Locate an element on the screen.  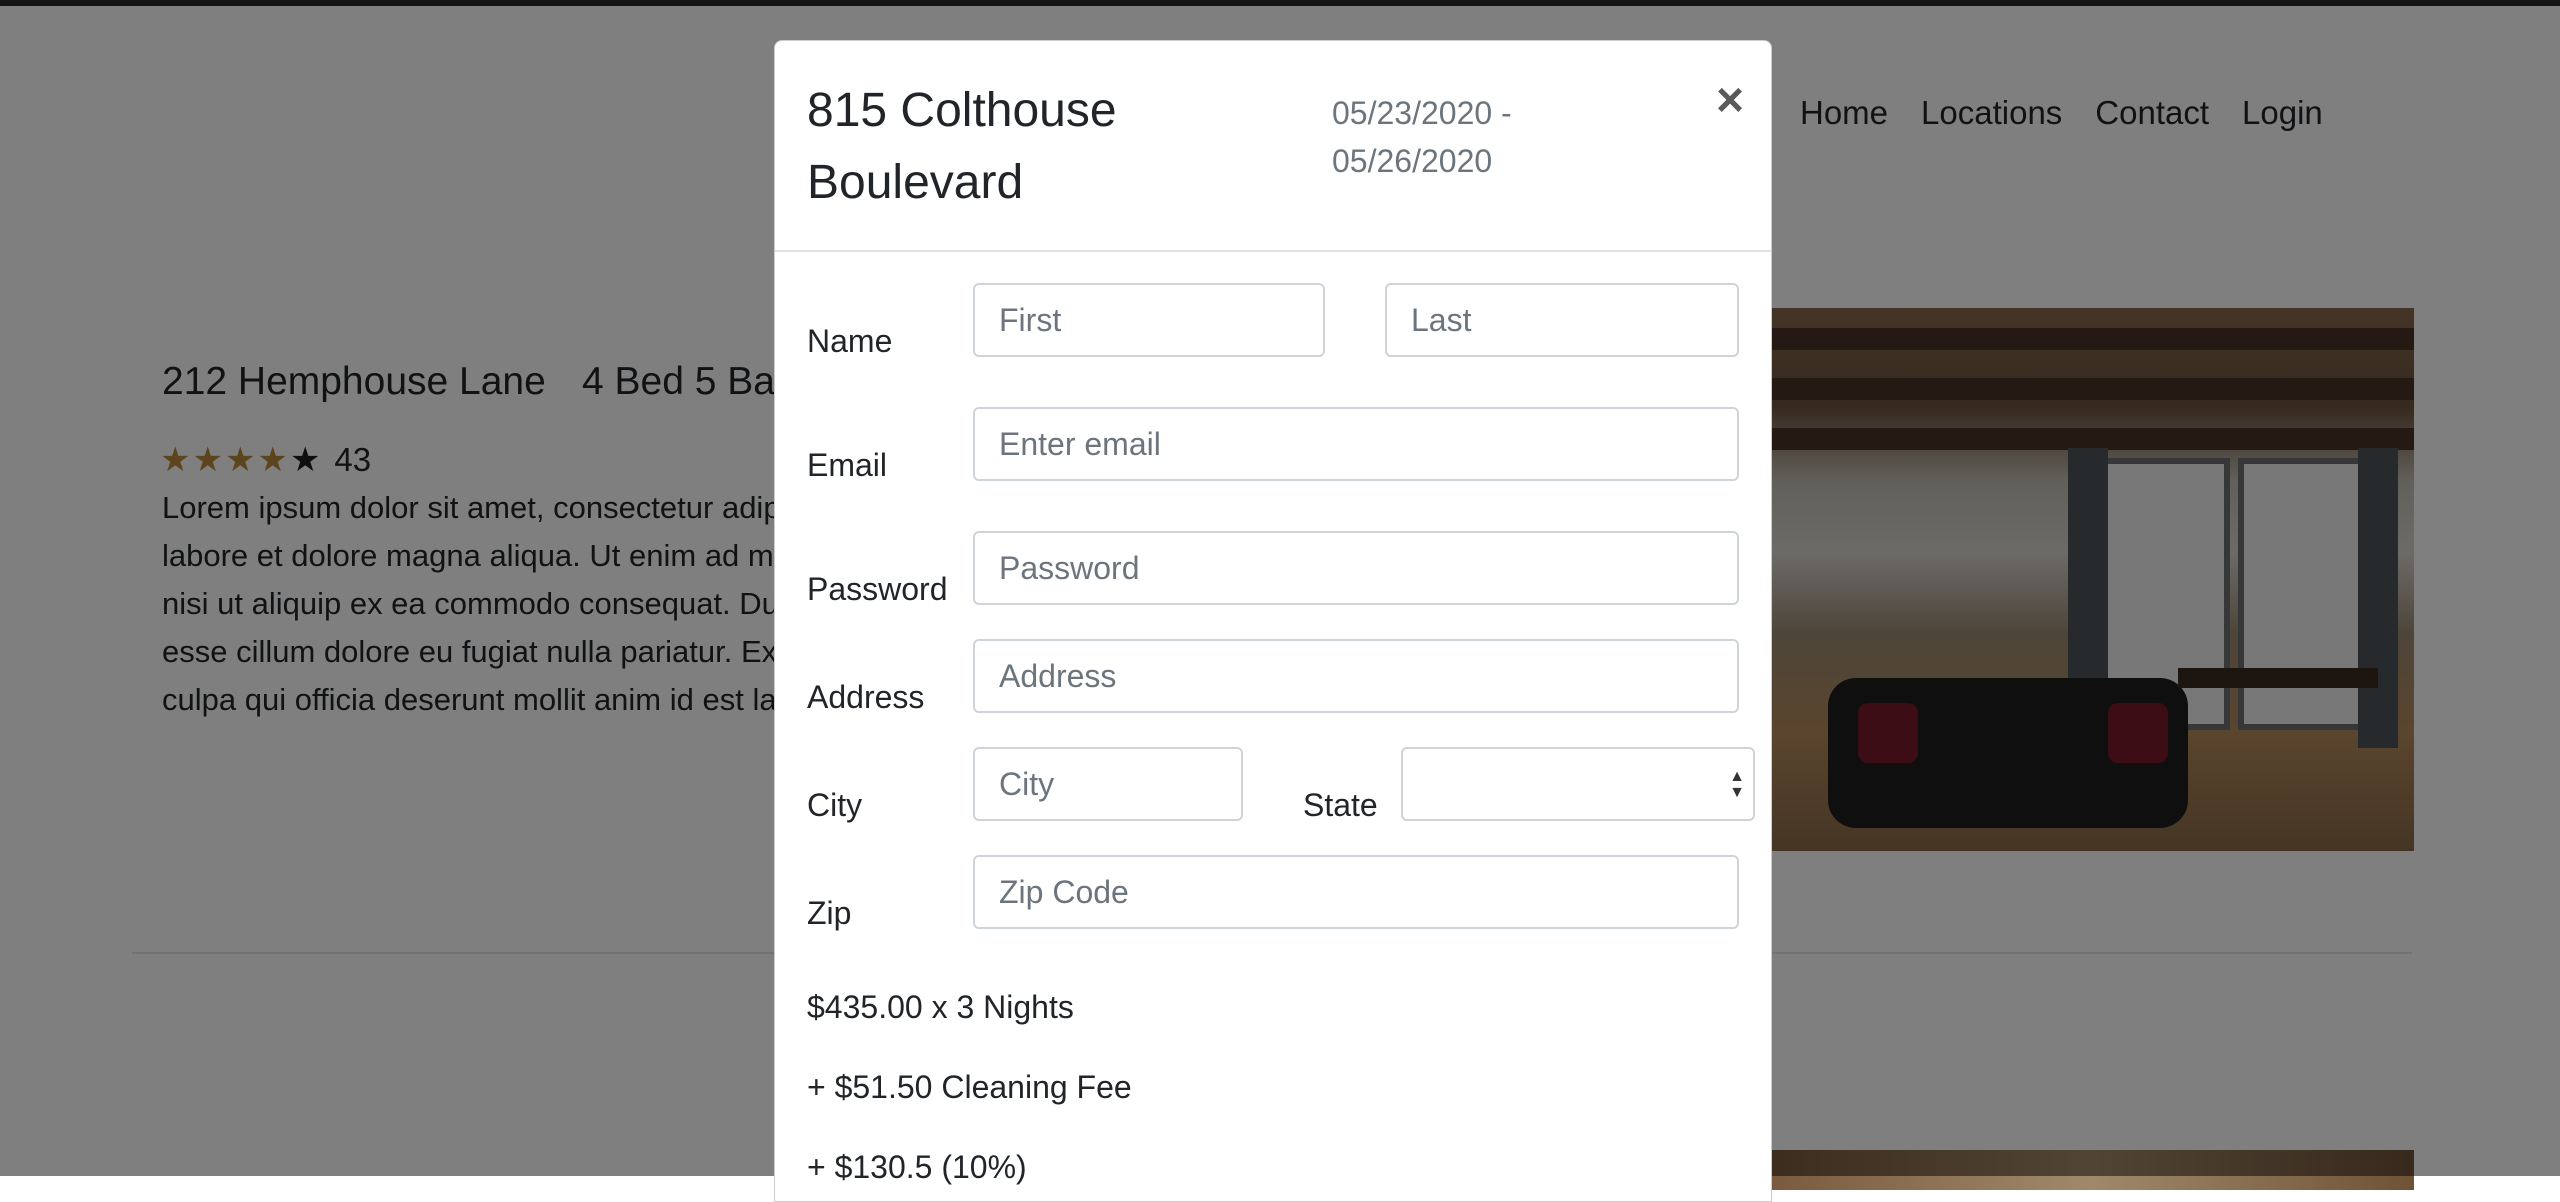
zip-input is located at coordinates (1356, 892).